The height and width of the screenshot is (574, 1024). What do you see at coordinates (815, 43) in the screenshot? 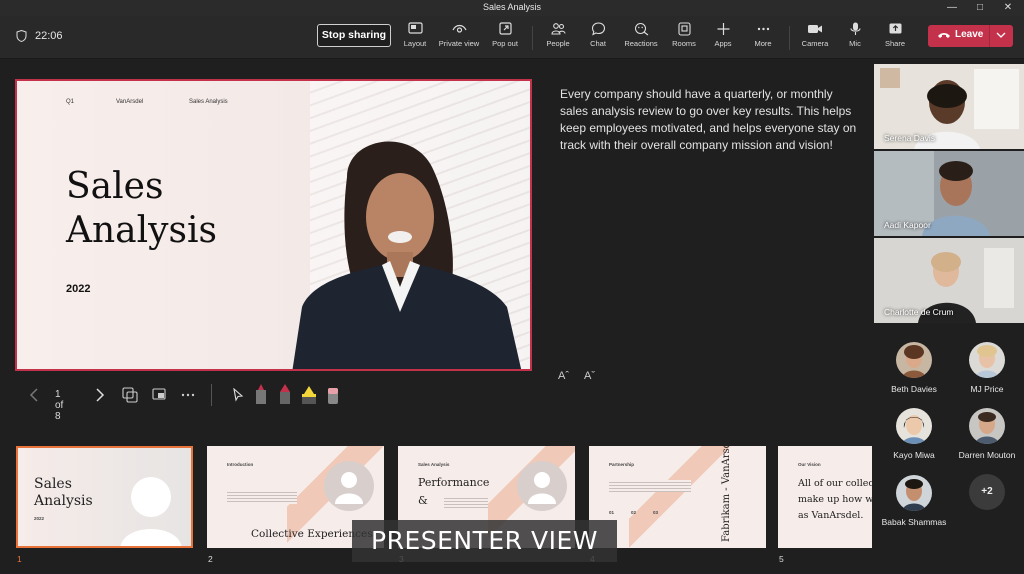
I see `camera-label: Camera` at bounding box center [815, 43].